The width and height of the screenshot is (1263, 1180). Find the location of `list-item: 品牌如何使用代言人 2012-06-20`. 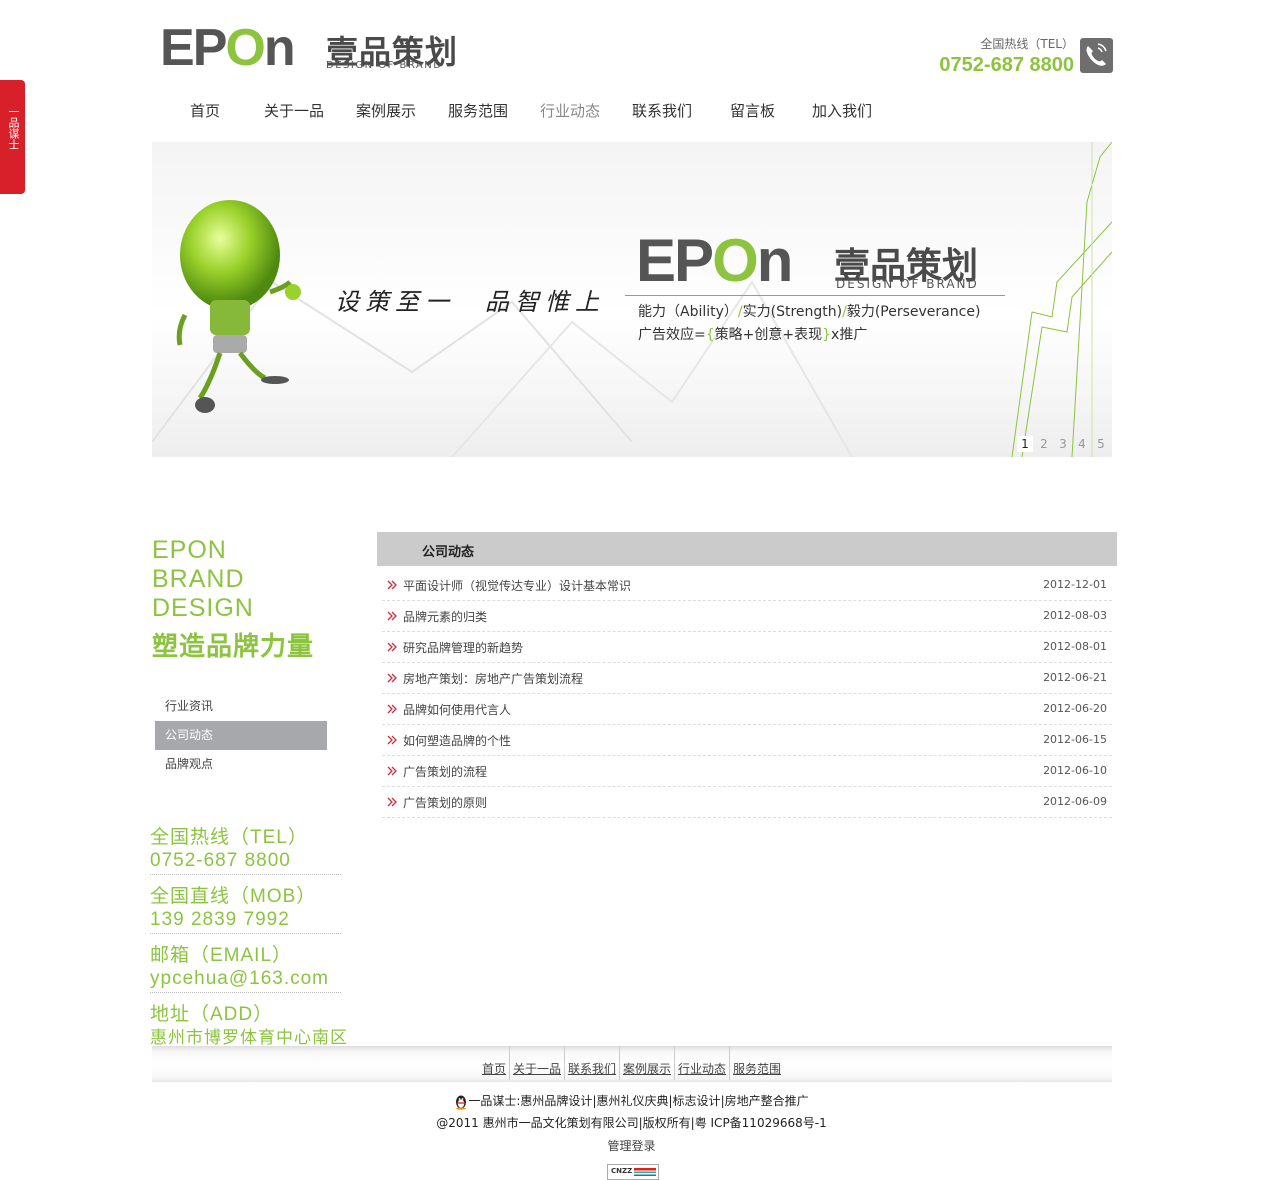

list-item: 品牌如何使用代言人 2012-06-20 is located at coordinates (747, 709).